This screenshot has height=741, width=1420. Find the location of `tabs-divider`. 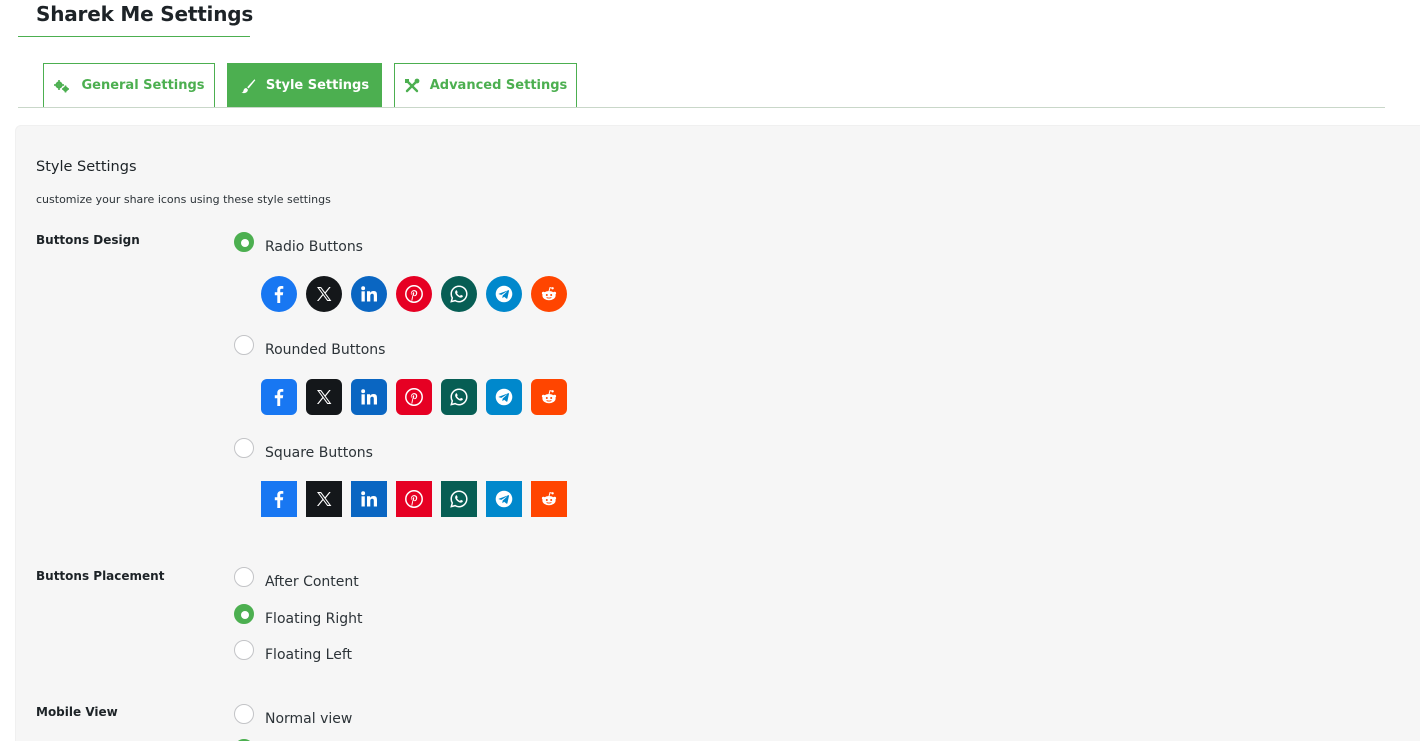

tabs-divider is located at coordinates (701, 107).